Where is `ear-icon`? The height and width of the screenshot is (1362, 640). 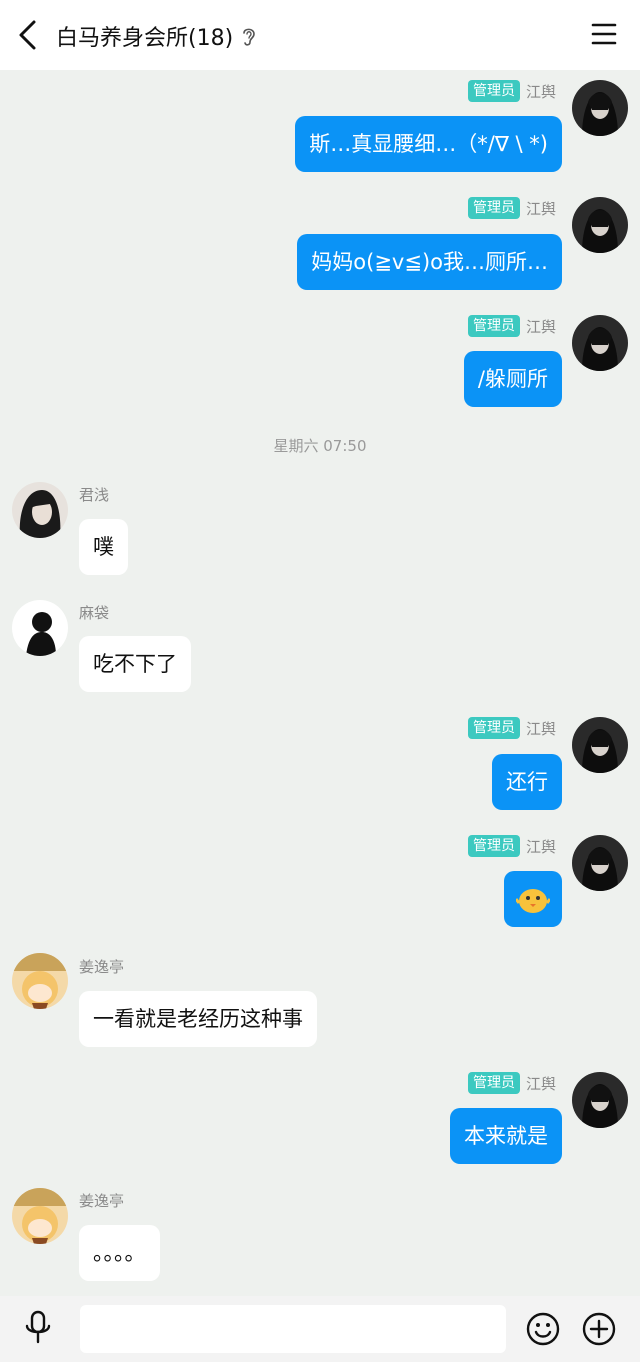
ear-icon is located at coordinates (249, 37).